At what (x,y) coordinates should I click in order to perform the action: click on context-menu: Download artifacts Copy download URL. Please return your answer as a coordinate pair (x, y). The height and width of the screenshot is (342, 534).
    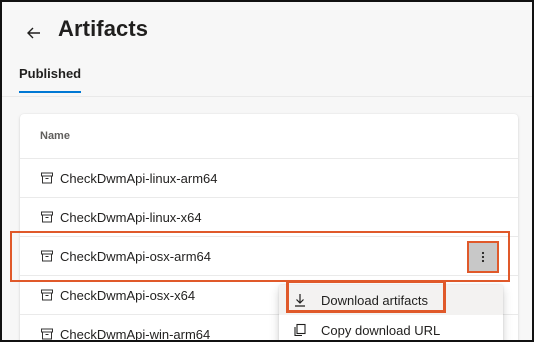
    Looking at the image, I should click on (391, 312).